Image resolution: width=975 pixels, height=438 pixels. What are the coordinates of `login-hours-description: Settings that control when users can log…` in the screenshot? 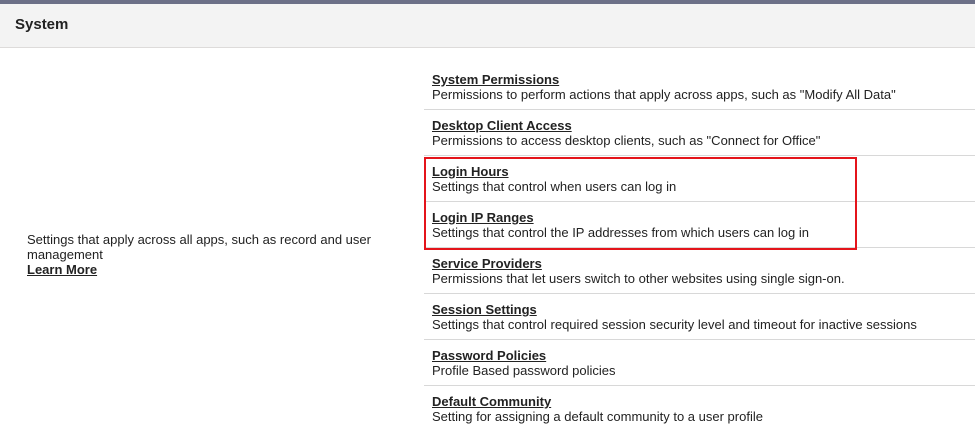 It's located at (554, 186).